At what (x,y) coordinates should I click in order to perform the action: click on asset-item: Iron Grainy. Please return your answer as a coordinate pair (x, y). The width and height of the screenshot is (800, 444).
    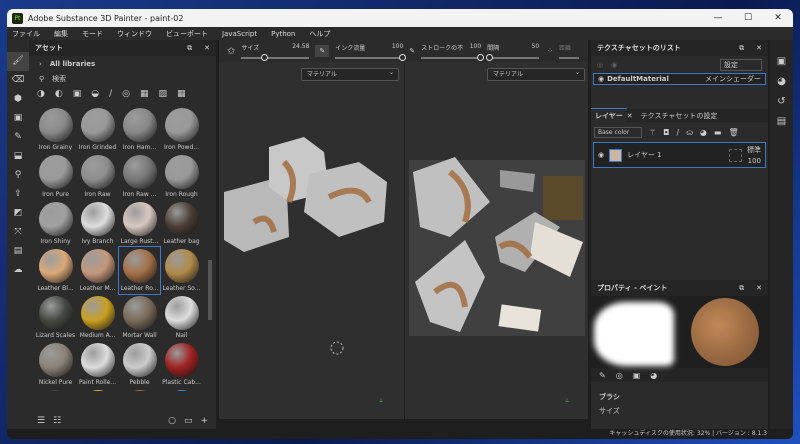
    Looking at the image, I should click on (55, 129).